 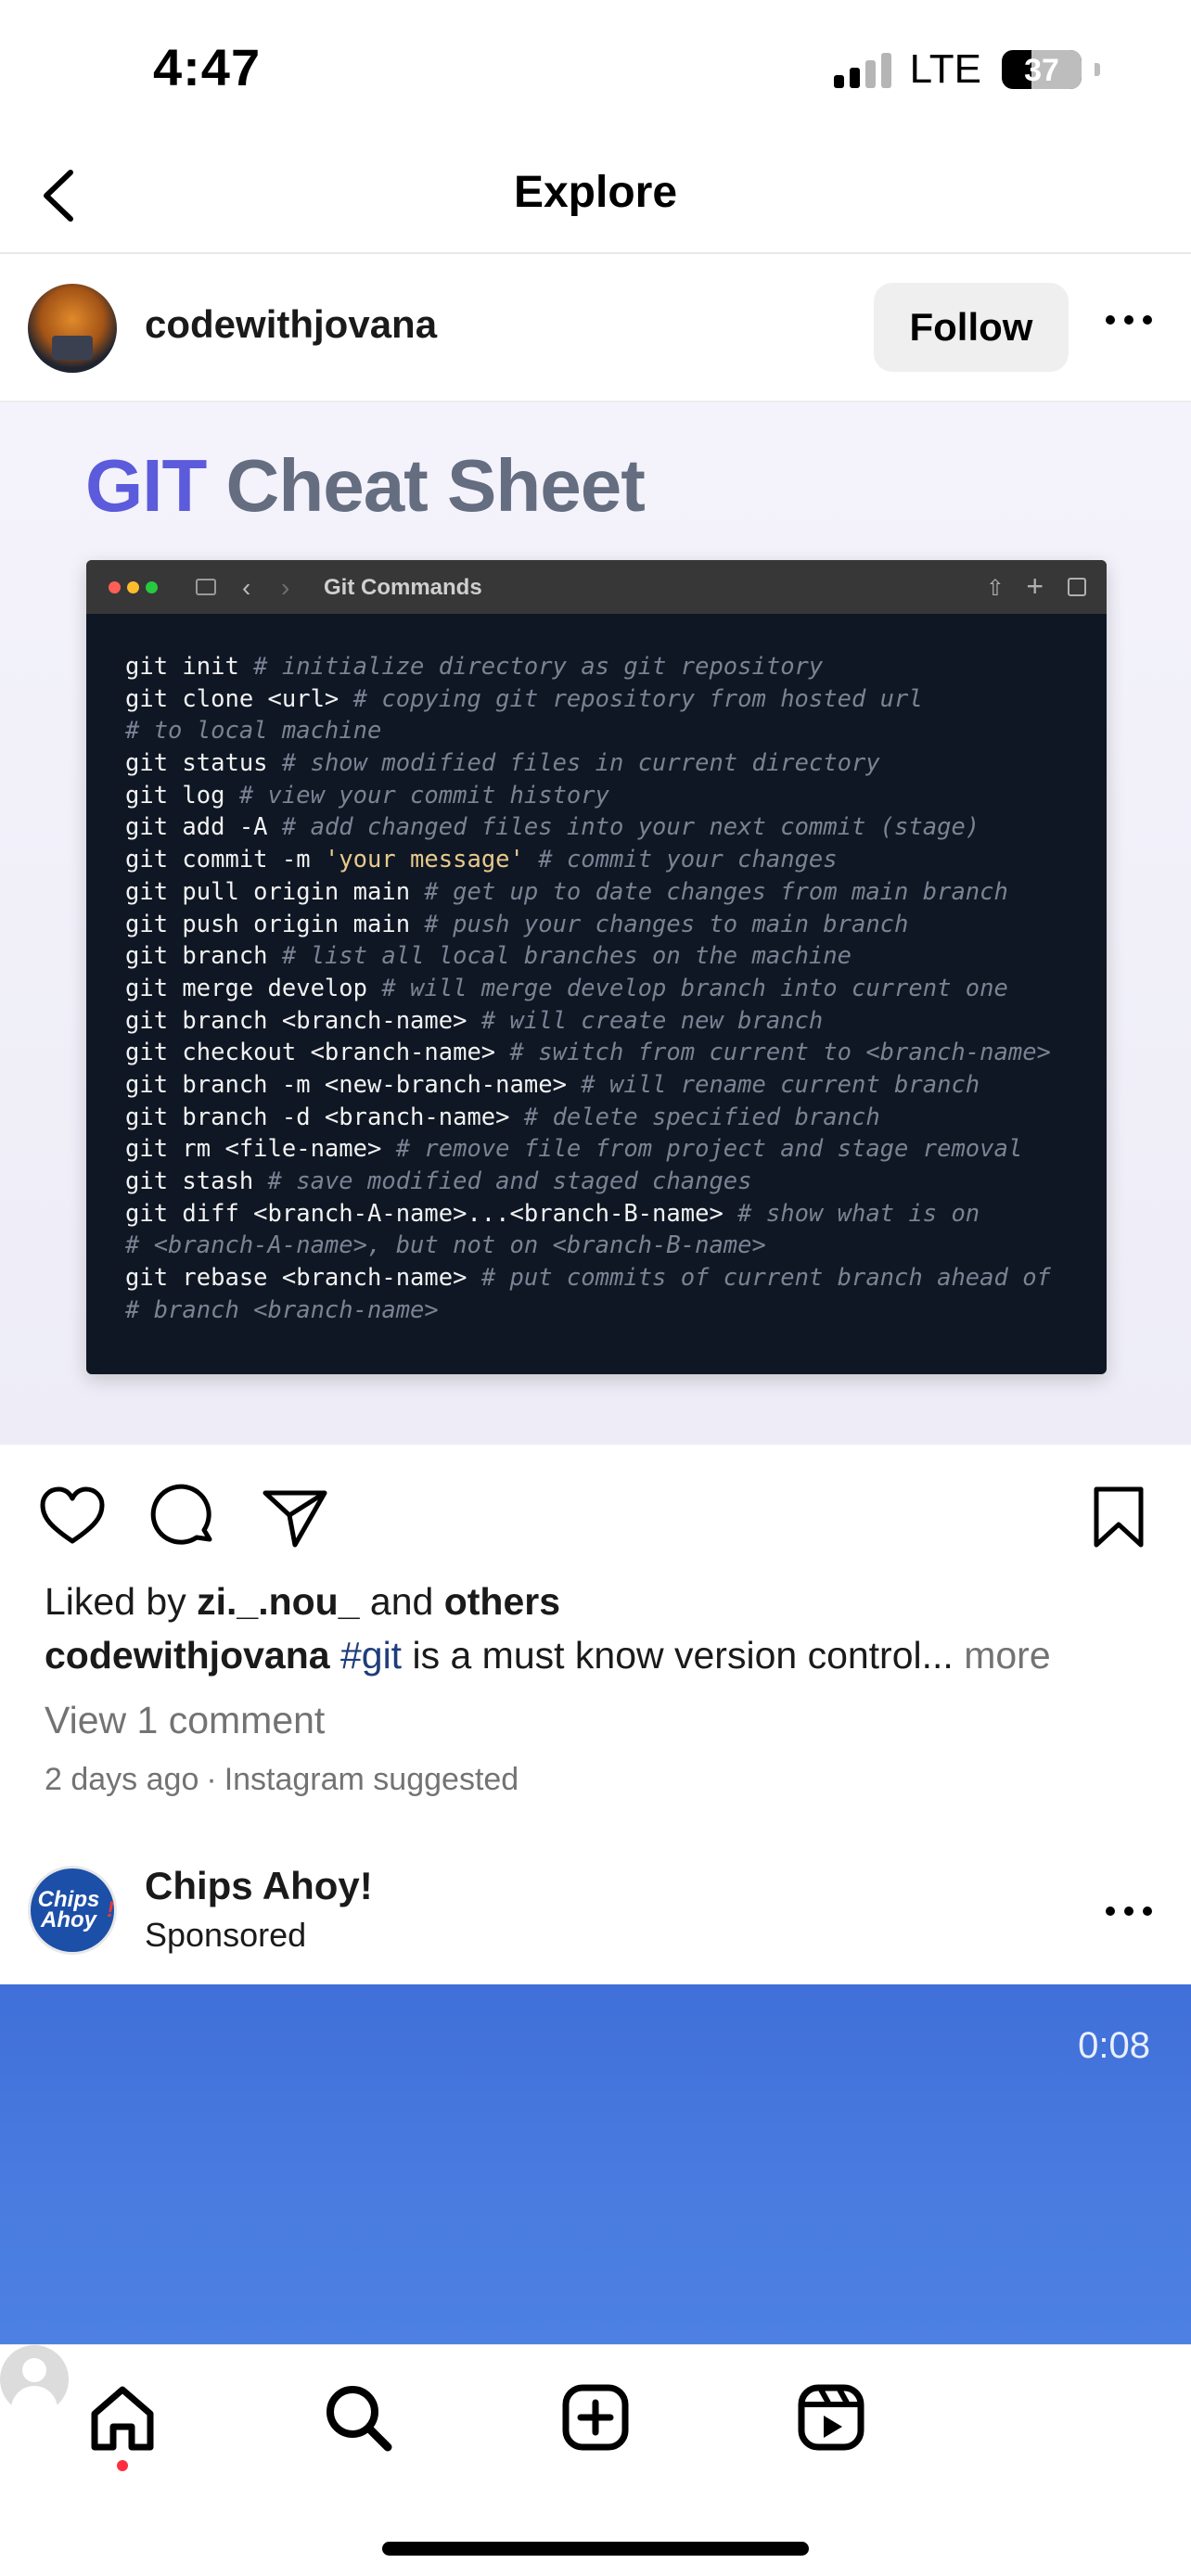 I want to click on battery-tip, so click(x=1097, y=69).